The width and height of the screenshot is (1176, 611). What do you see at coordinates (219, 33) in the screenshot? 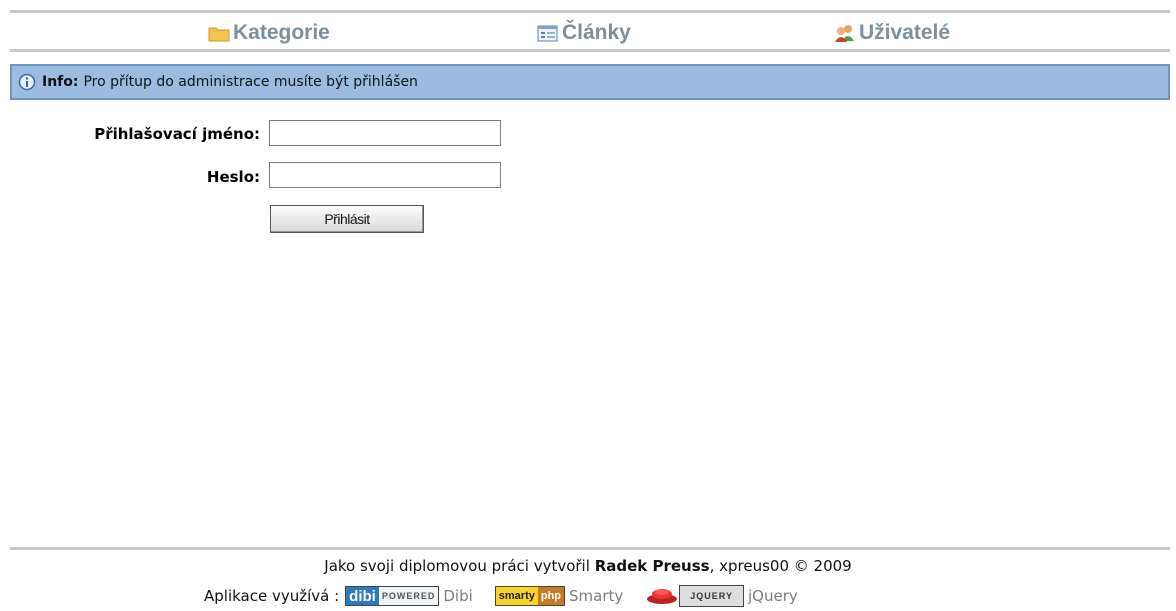
I see `folder-icon` at bounding box center [219, 33].